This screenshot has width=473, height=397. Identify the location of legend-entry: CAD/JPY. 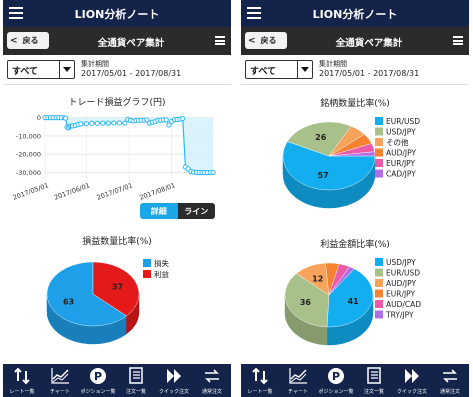
(401, 174).